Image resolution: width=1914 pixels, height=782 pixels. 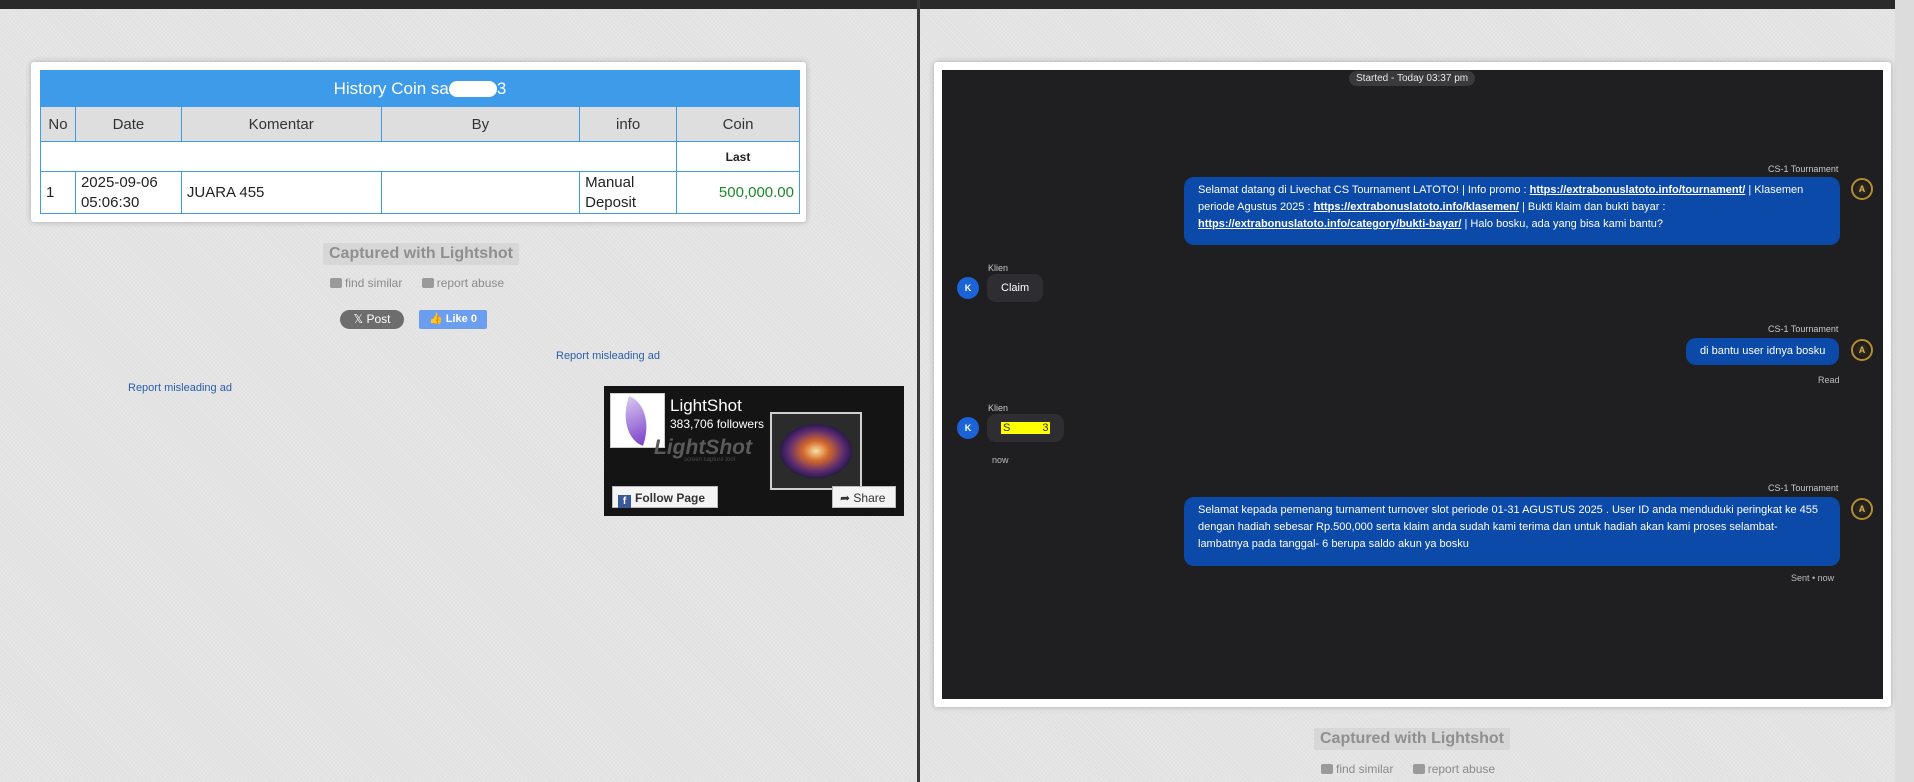 What do you see at coordinates (128, 192) in the screenshot?
I see `cell-date: 2025-09-06 05:06:30` at bounding box center [128, 192].